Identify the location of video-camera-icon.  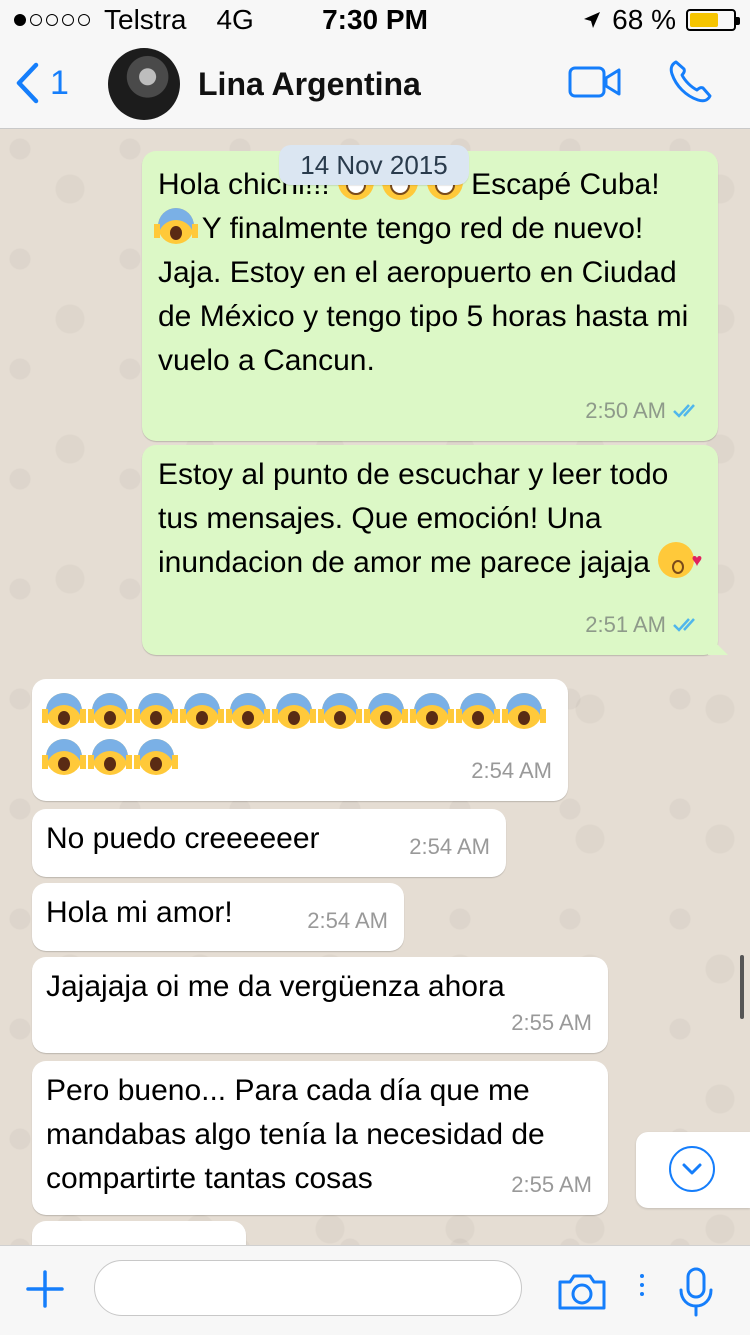
(594, 82).